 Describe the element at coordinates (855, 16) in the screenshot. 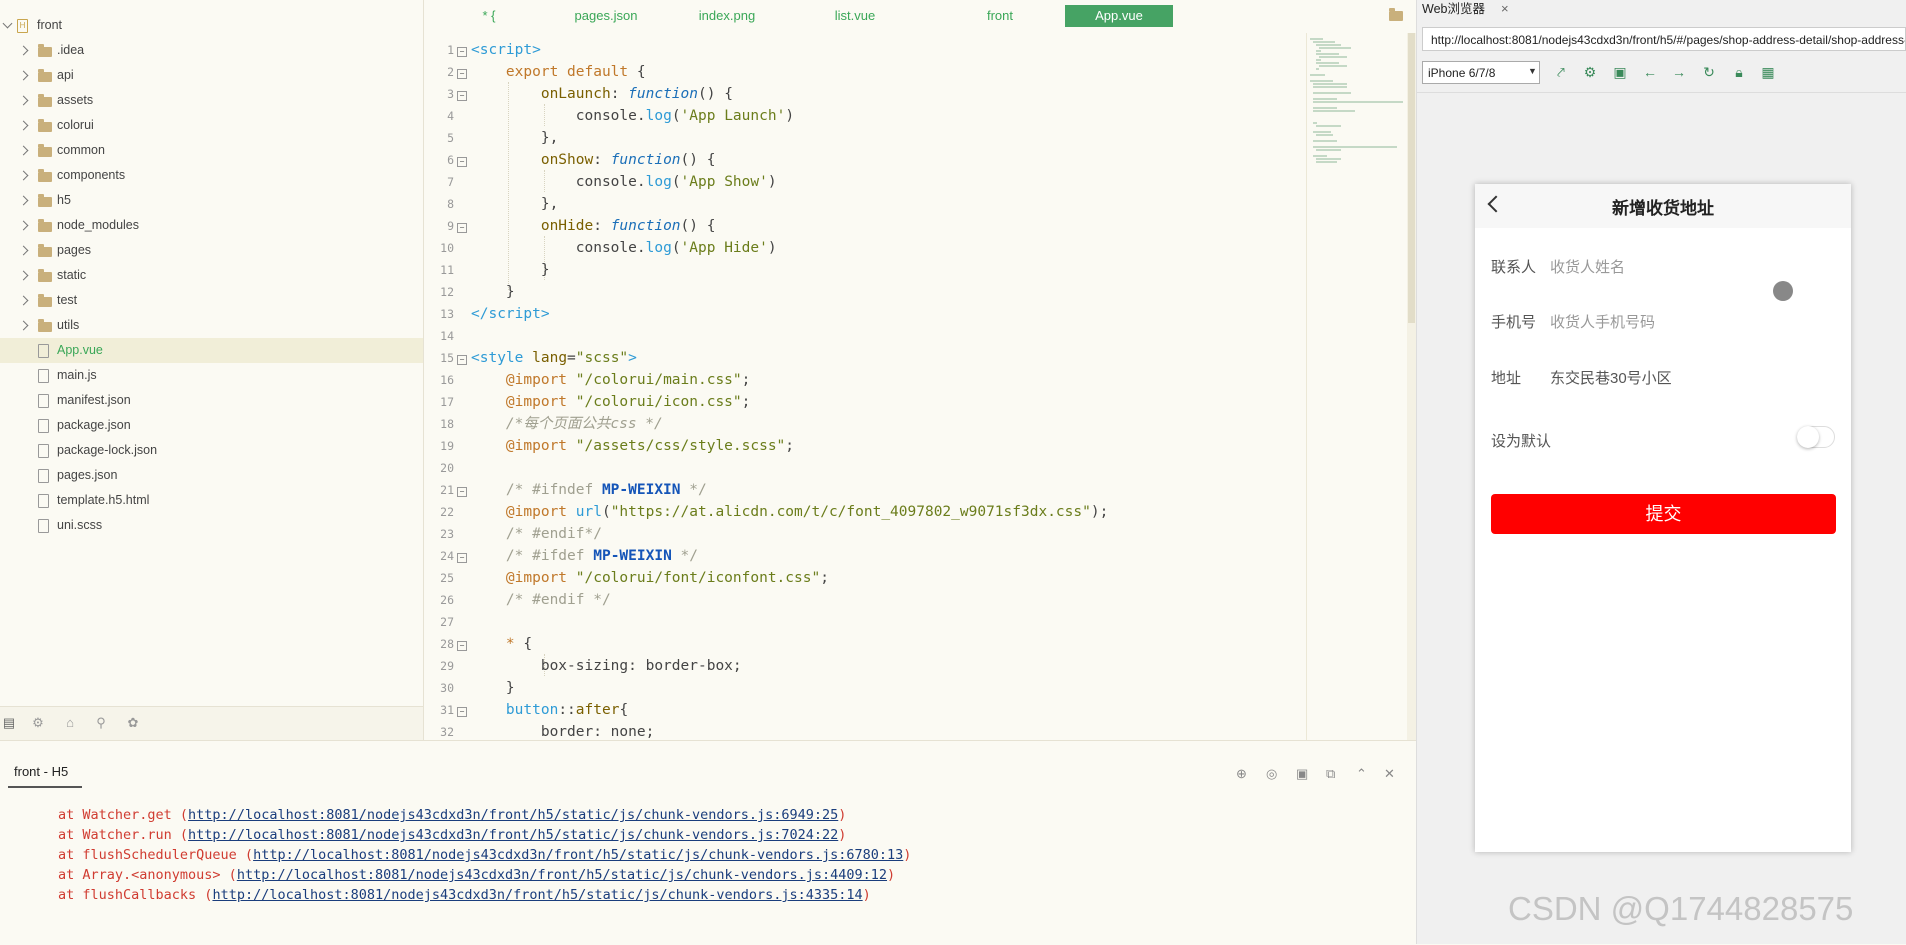

I see `tab-list-vue: list.vue` at that location.